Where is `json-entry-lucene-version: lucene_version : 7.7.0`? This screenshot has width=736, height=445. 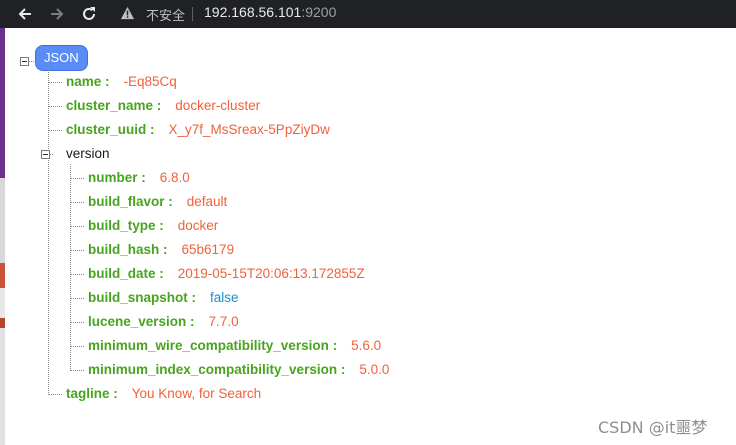 json-entry-lucene-version: lucene_version : 7.7.0 is located at coordinates (163, 322).